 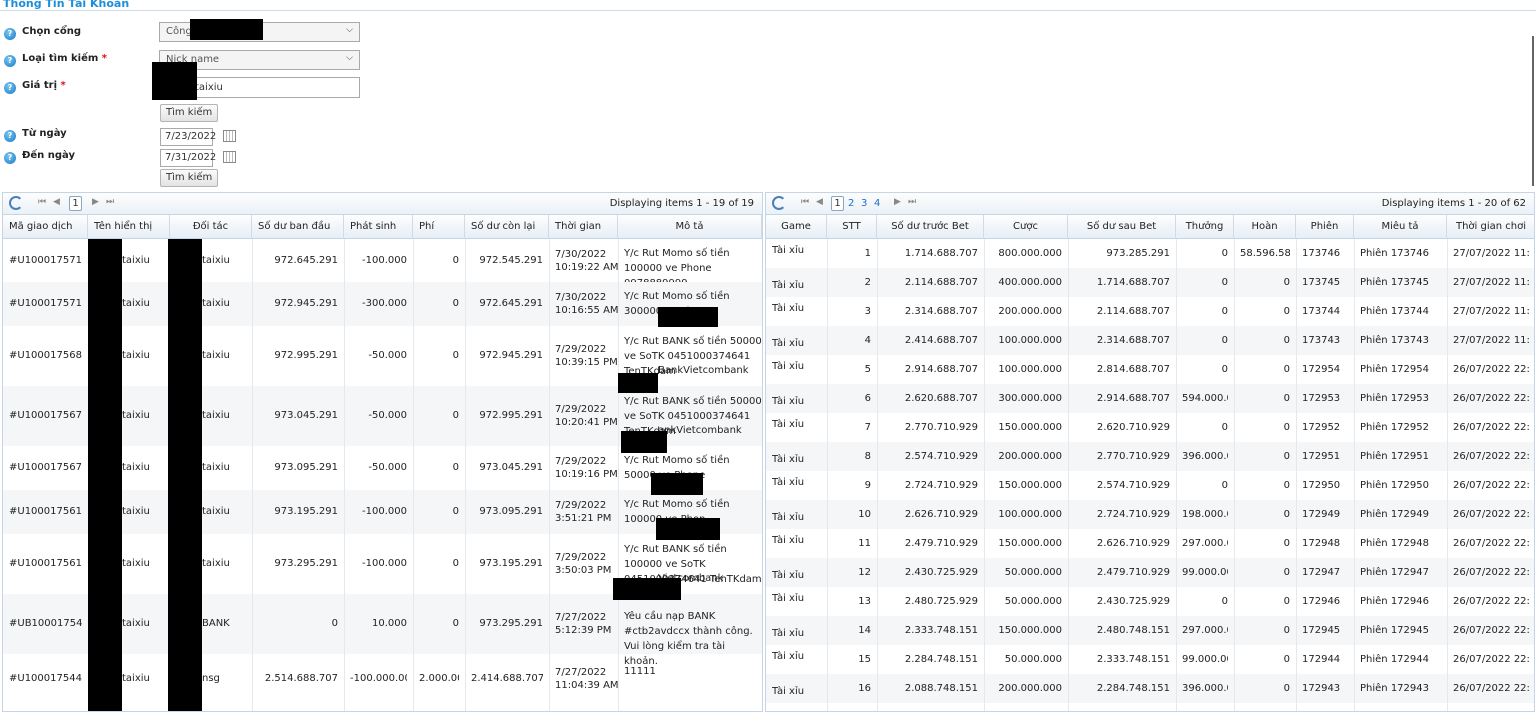 I want to click on column-header: Đối tác, so click(x=211, y=227).